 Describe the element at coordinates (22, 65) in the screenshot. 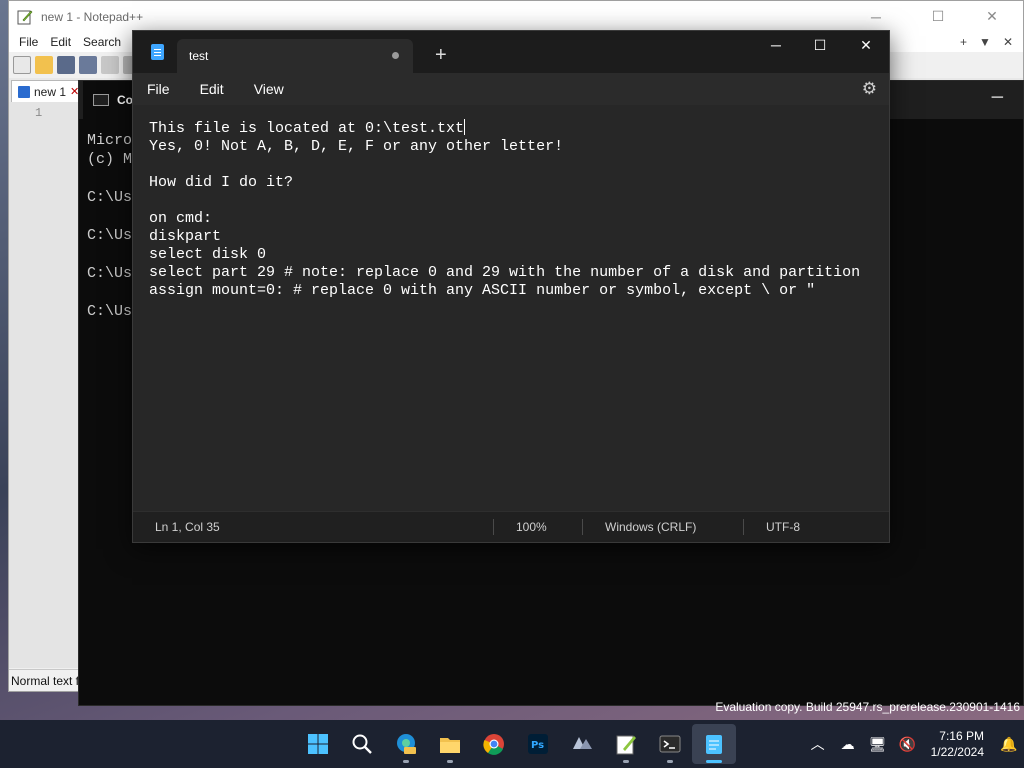

I see `new-file-icon` at that location.